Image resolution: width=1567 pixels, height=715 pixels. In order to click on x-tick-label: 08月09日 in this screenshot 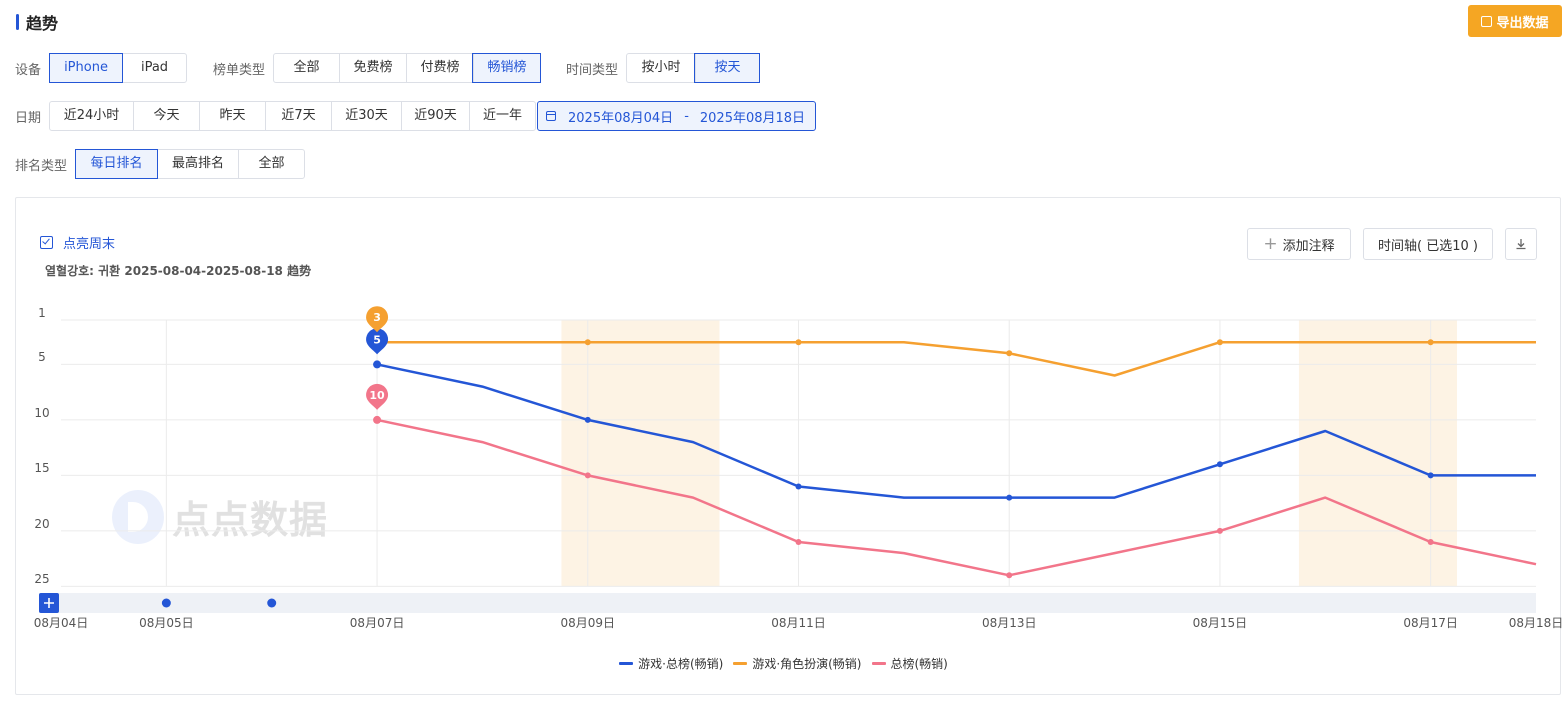, I will do `click(588, 623)`.